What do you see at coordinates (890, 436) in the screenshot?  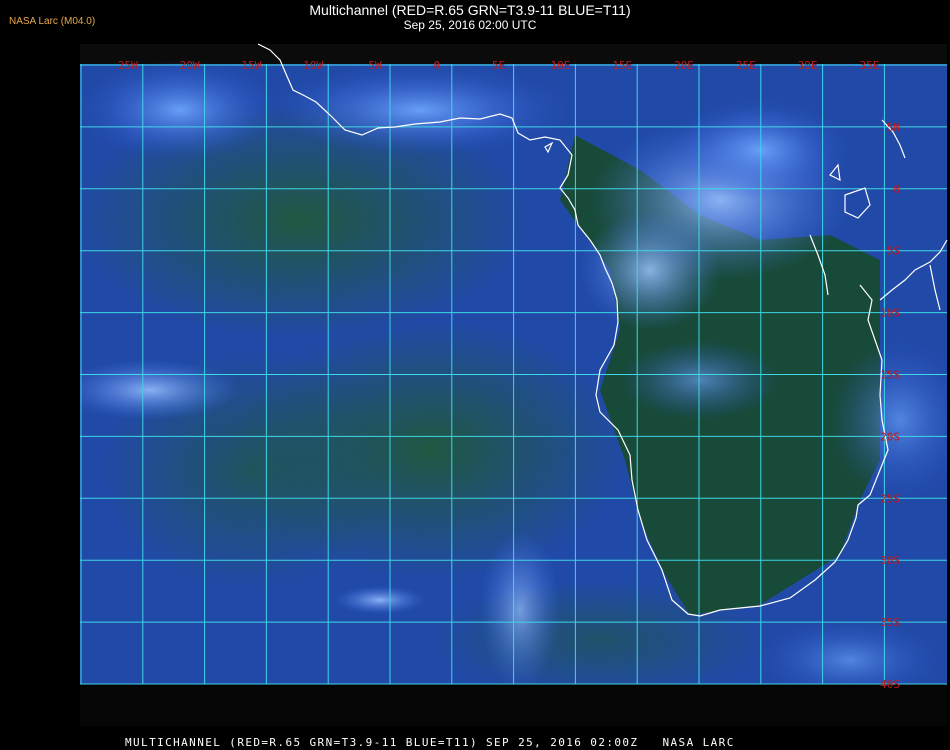 I see `latitude-label: 20S` at bounding box center [890, 436].